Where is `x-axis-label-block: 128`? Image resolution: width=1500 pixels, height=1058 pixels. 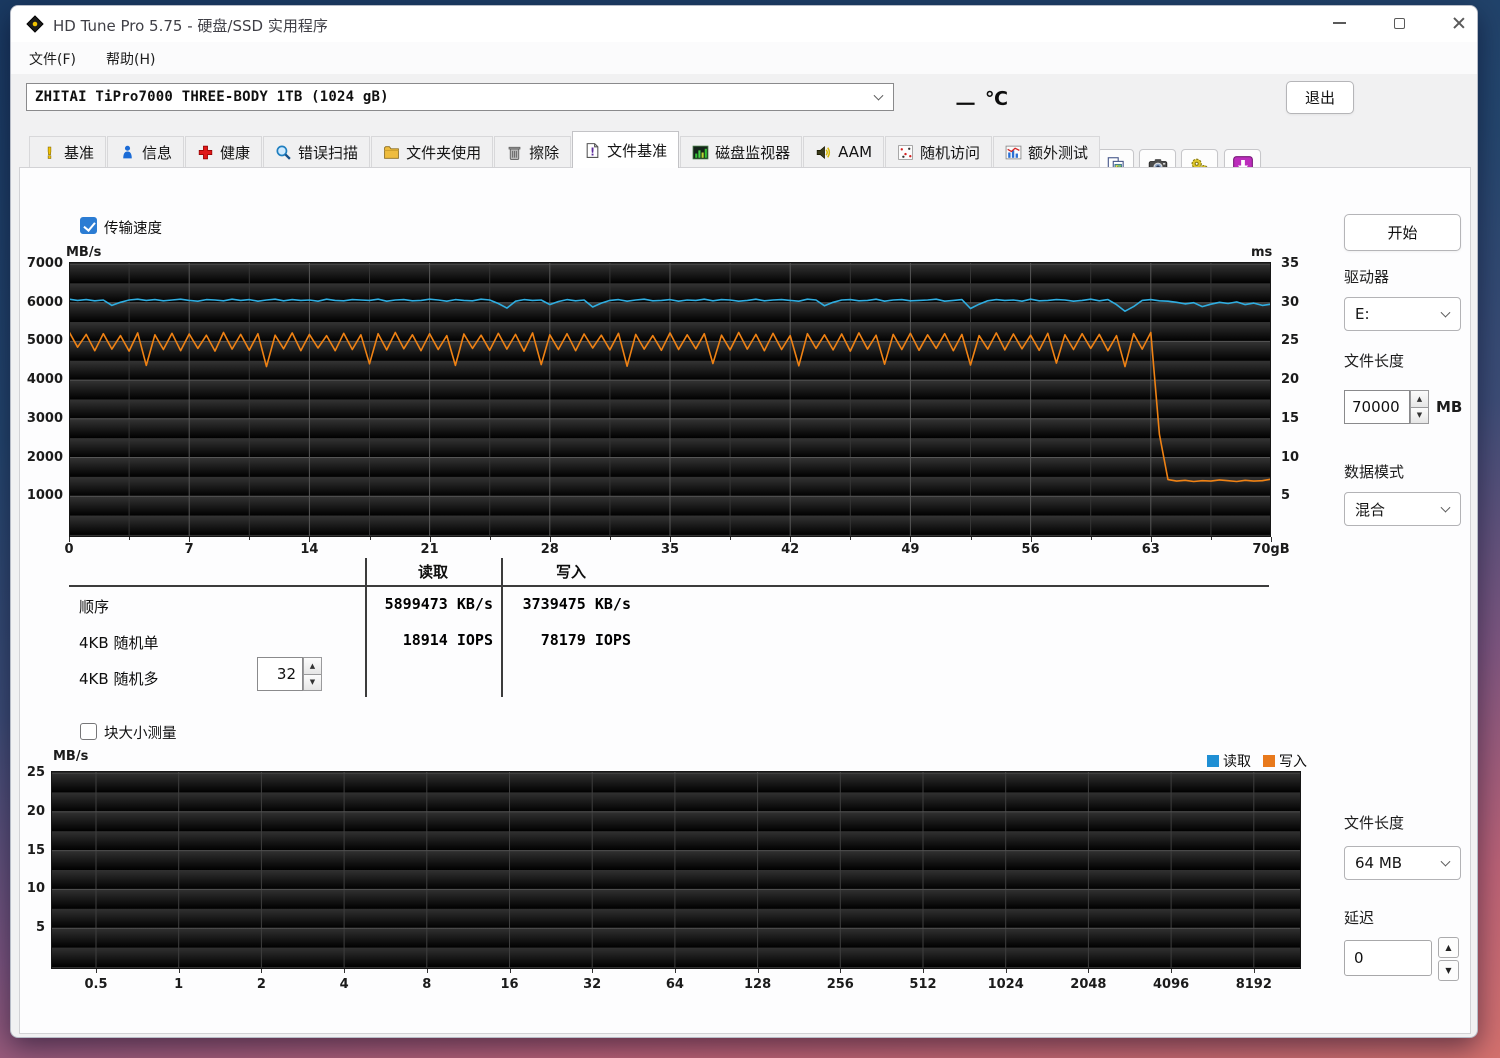
x-axis-label-block: 128 is located at coordinates (758, 984).